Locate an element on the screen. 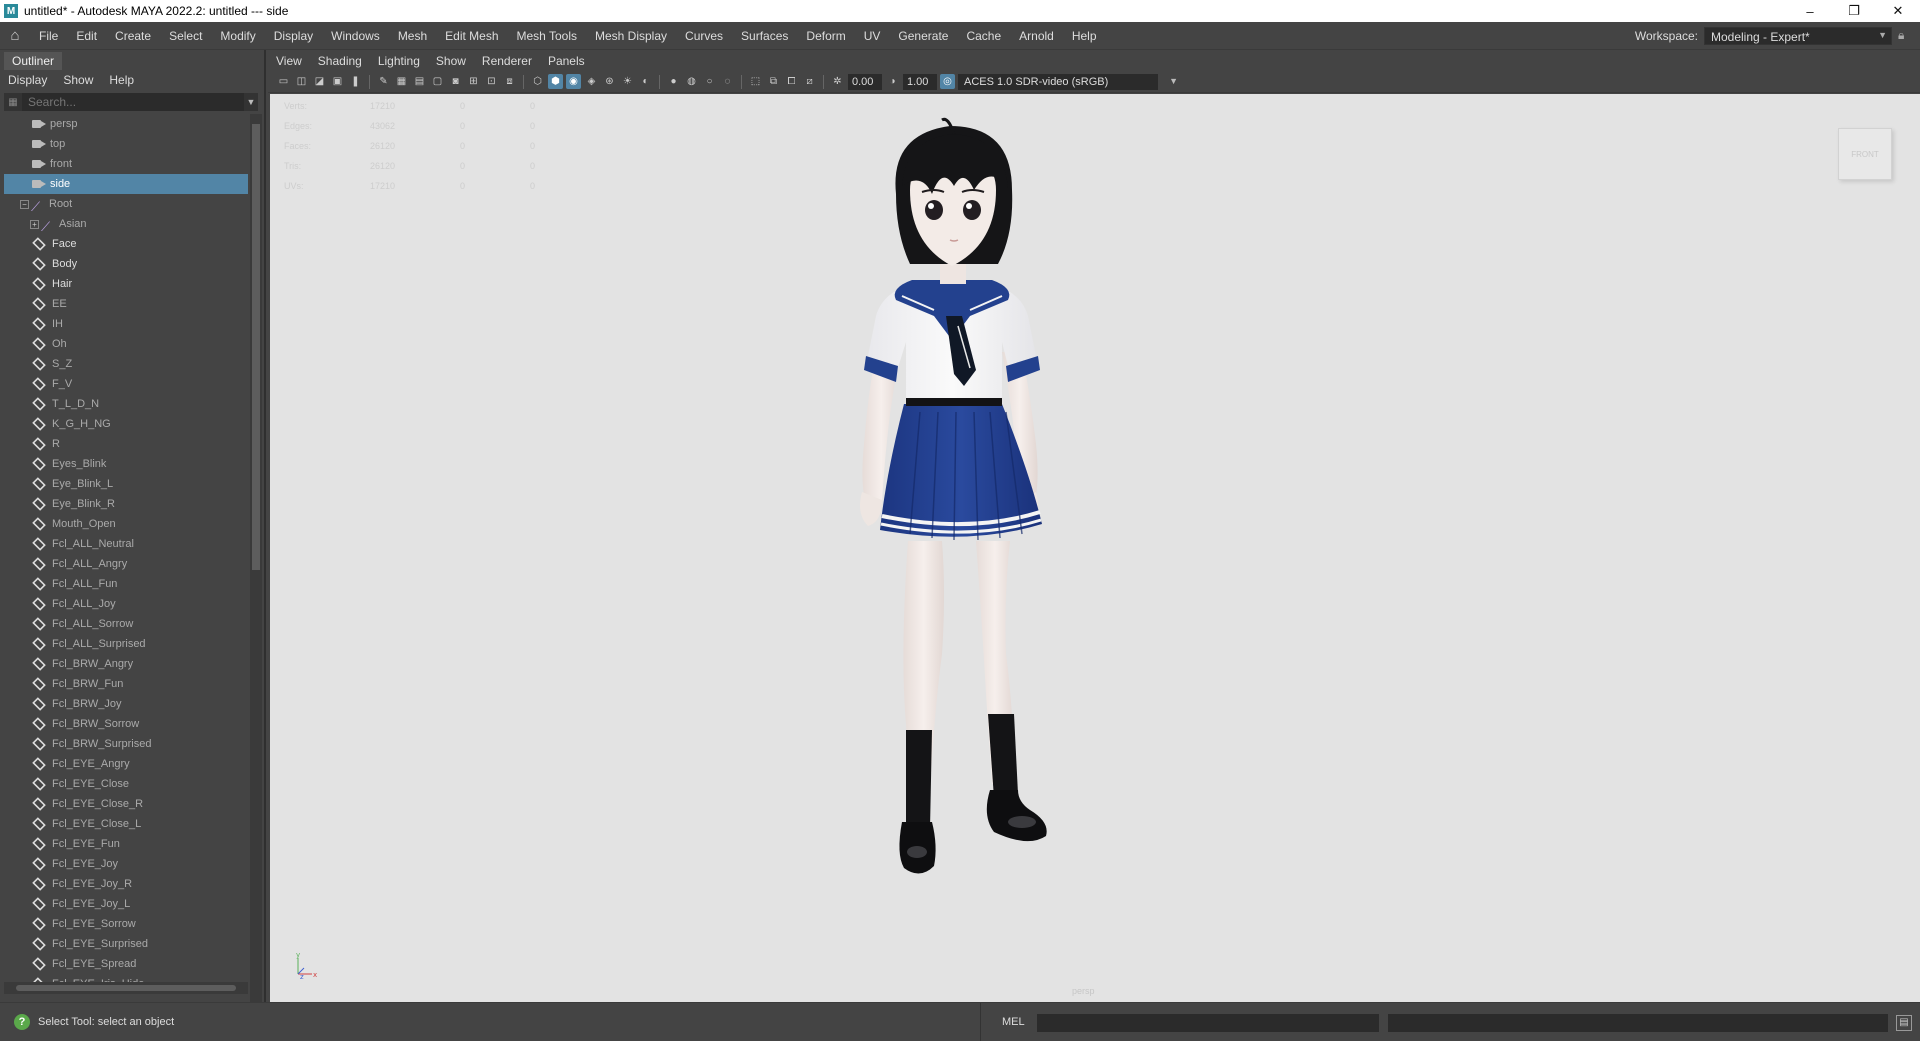 The image size is (1920, 1041). outliner-item: Fcl_BRW_Joy is located at coordinates (126, 704).